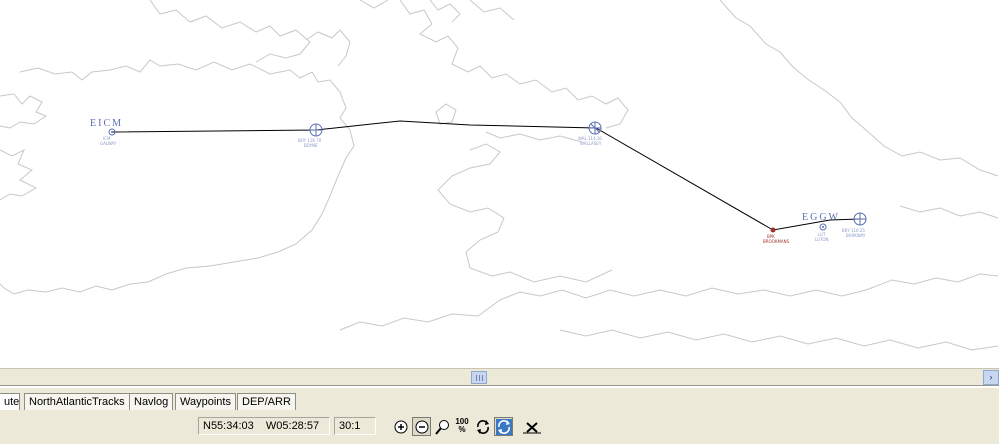  What do you see at coordinates (534, 137) in the screenshot?
I see `coastline-liverpool` at bounding box center [534, 137].